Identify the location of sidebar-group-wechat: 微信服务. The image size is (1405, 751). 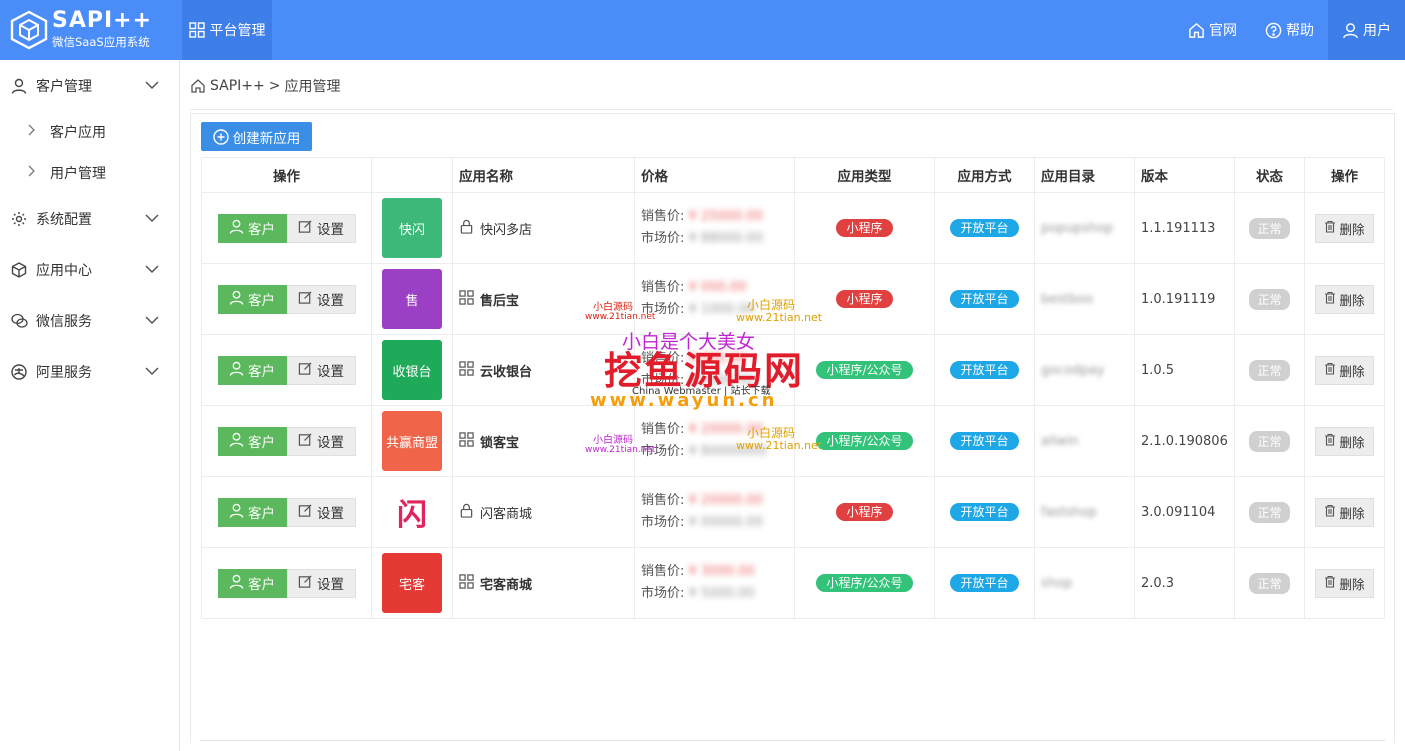
(89, 320).